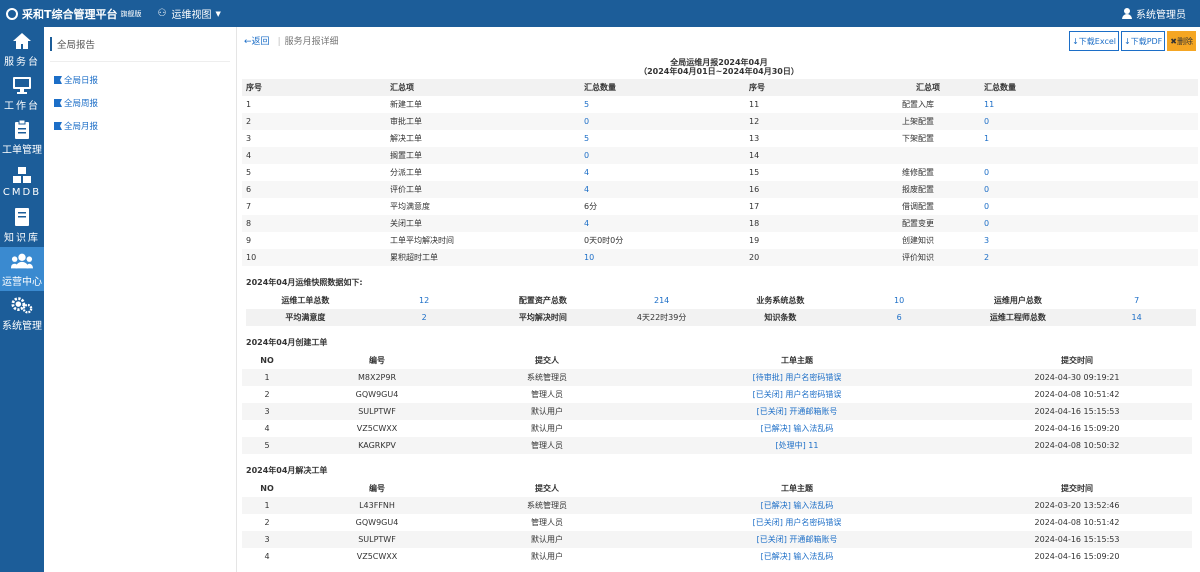 This screenshot has width=1200, height=572. What do you see at coordinates (266, 189) in the screenshot?
I see `table-cell: 6` at bounding box center [266, 189].